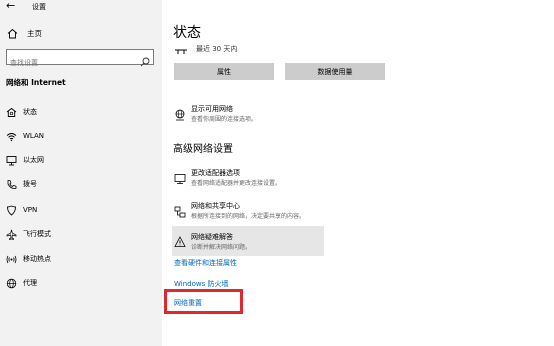 The width and height of the screenshot is (554, 346). Describe the element at coordinates (212, 237) in the screenshot. I see `entry-title: 网络疑难解答` at that location.